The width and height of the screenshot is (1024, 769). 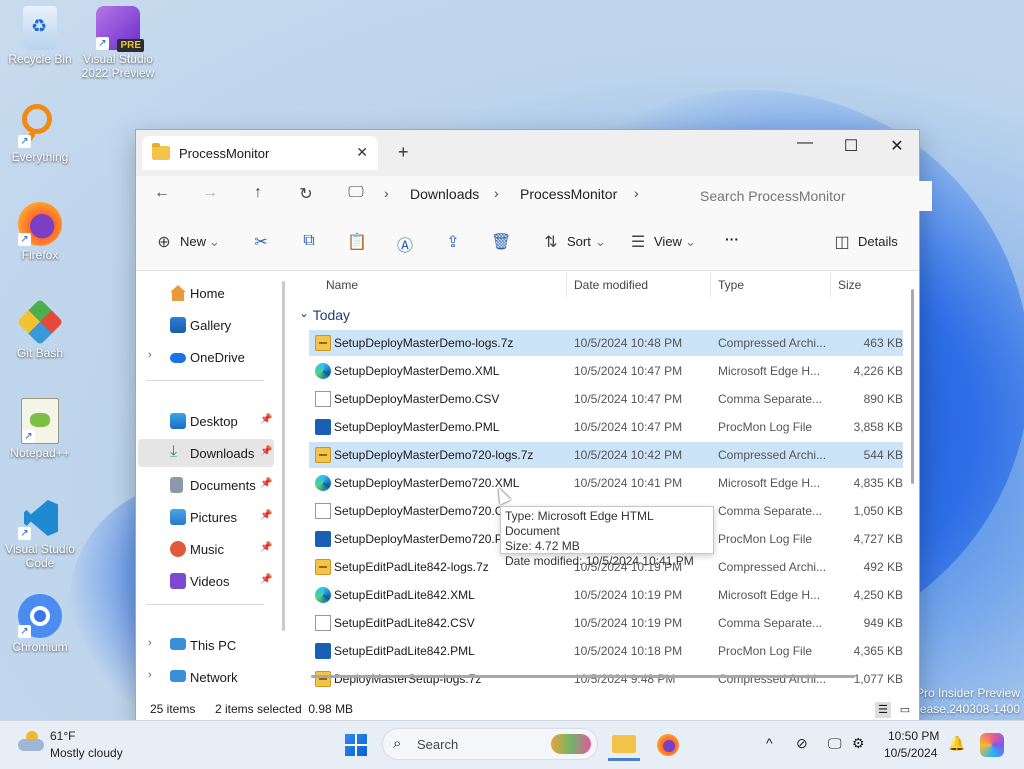 What do you see at coordinates (878, 241) in the screenshot?
I see `details-button: Details` at bounding box center [878, 241].